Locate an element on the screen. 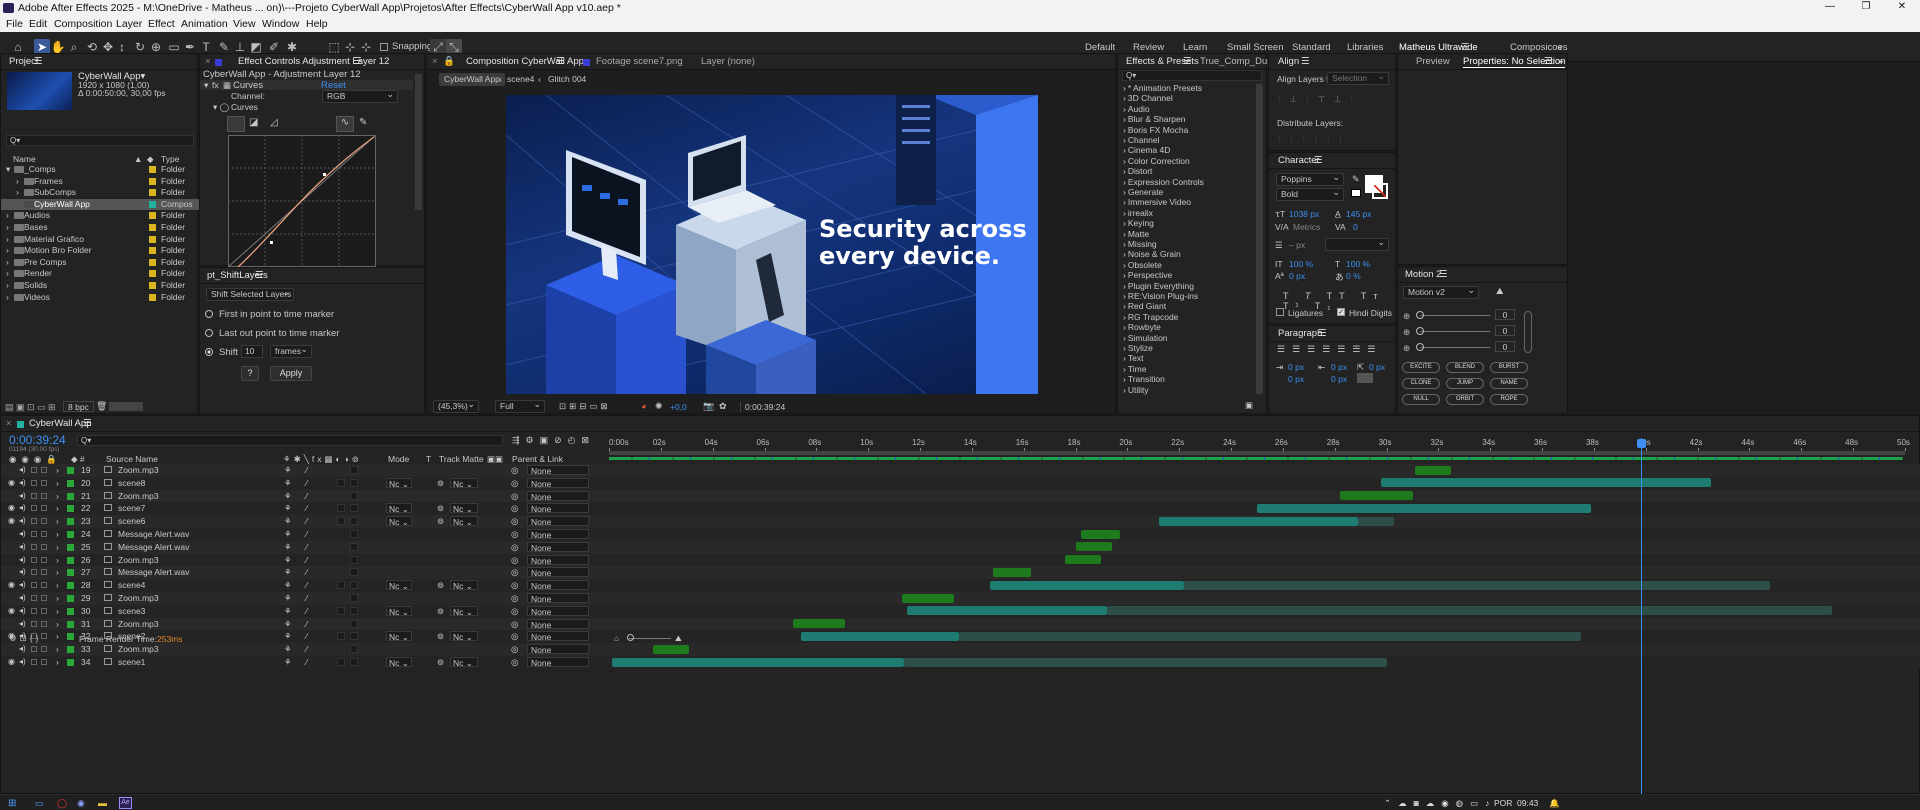  effects-category: › RG Trapcode is located at coordinates (1185, 317).